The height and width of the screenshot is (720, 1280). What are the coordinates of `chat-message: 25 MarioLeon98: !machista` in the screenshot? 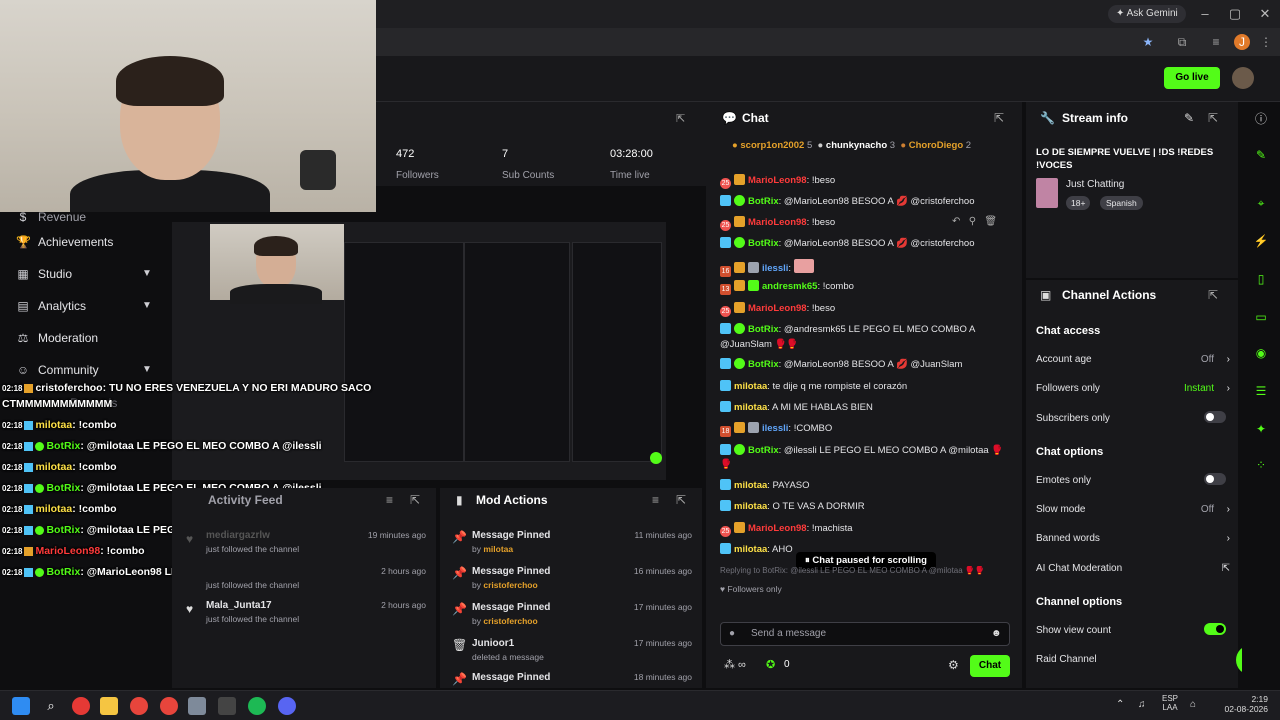 It's located at (868, 529).